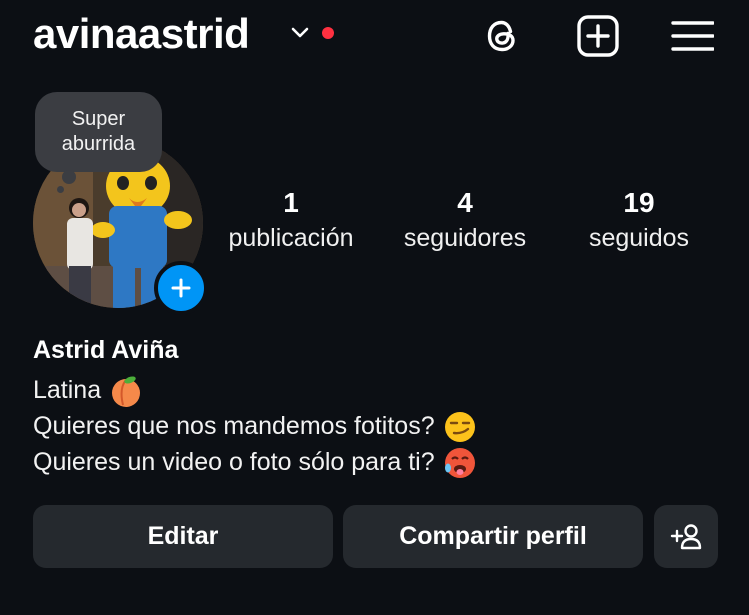 This screenshot has width=749, height=615. I want to click on menu-icon, so click(692, 36).